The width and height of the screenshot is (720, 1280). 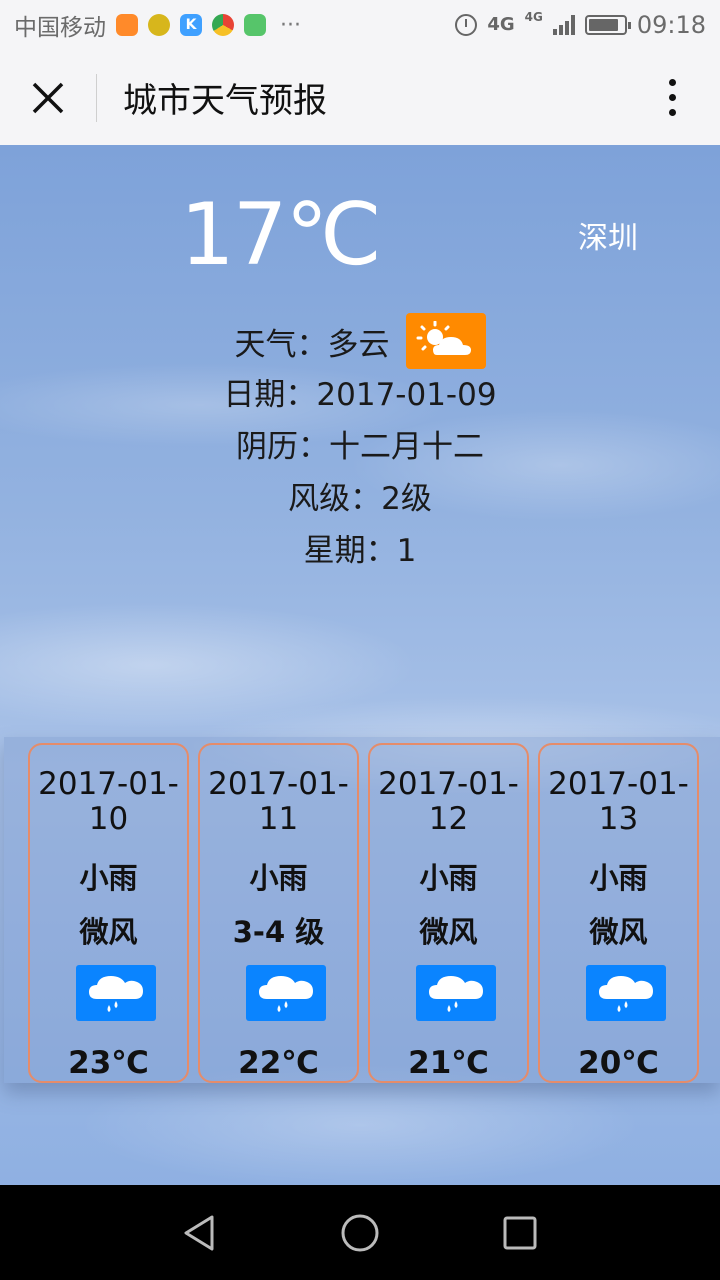 What do you see at coordinates (607, 25) in the screenshot?
I see `battery-icon` at bounding box center [607, 25].